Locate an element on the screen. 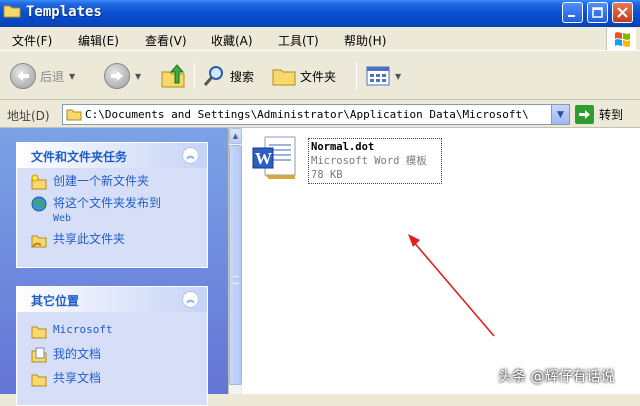 Image resolution: width=640 pixels, height=406 pixels. maximize-icon is located at coordinates (597, 12).